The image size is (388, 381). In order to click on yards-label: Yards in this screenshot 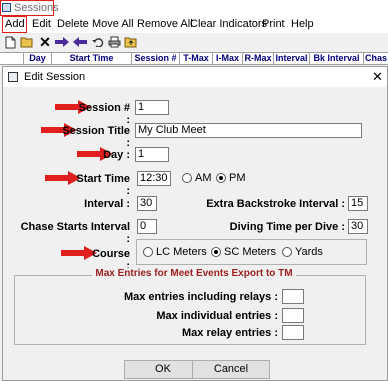, I will do `click(309, 252)`.